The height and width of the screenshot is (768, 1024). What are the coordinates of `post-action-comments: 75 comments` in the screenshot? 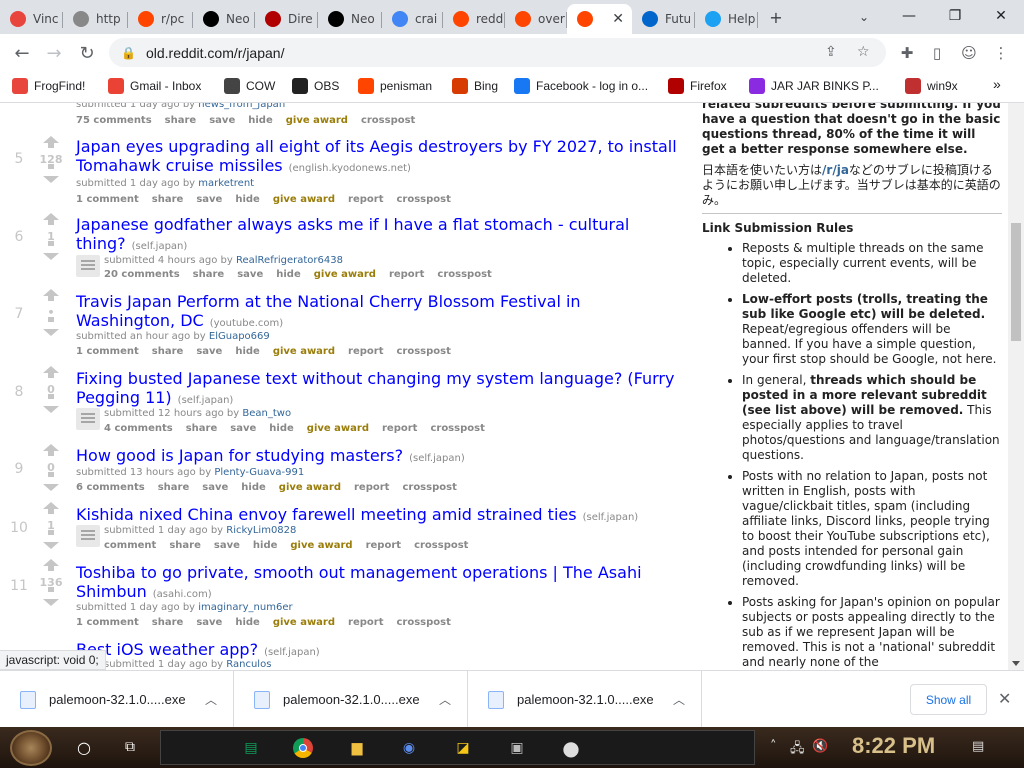 It's located at (114, 120).